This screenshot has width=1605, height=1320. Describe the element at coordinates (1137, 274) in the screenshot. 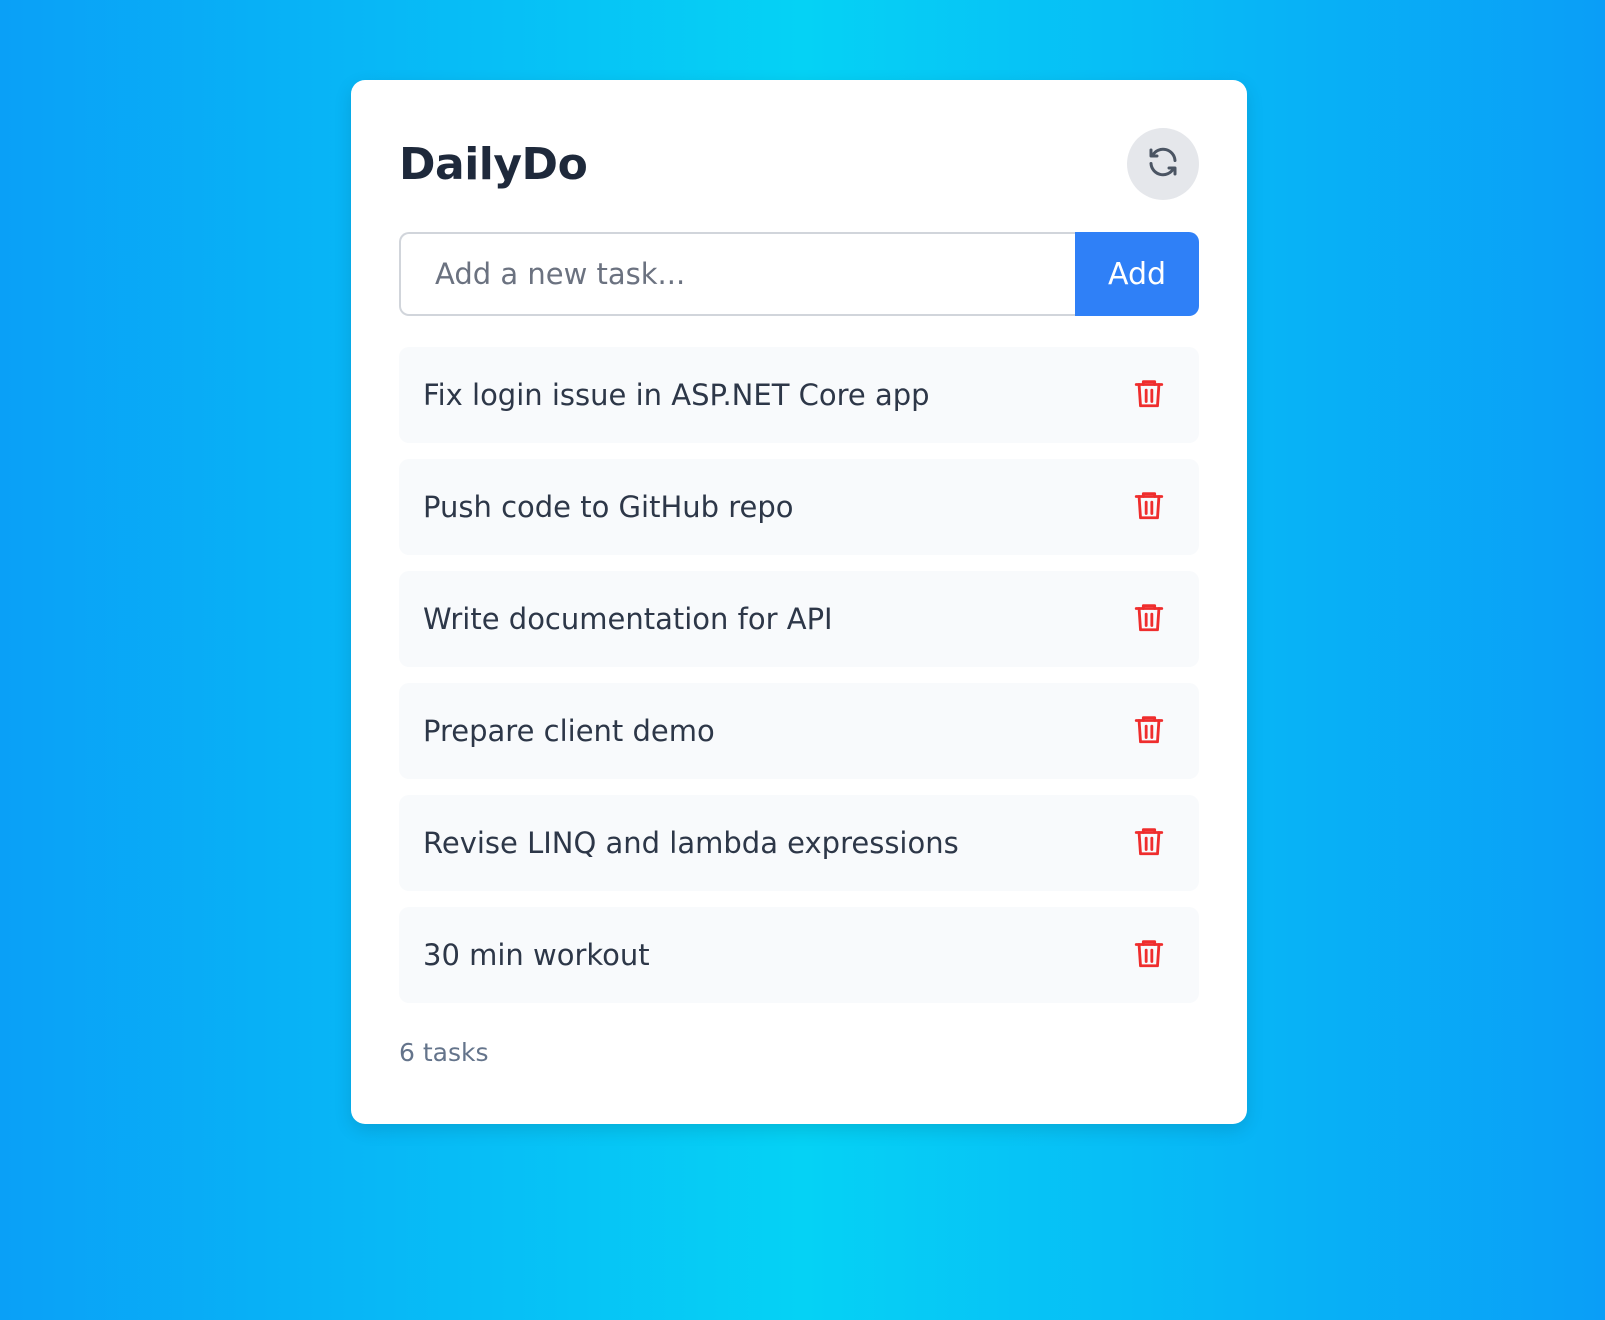

I see `add-button: Add` at that location.